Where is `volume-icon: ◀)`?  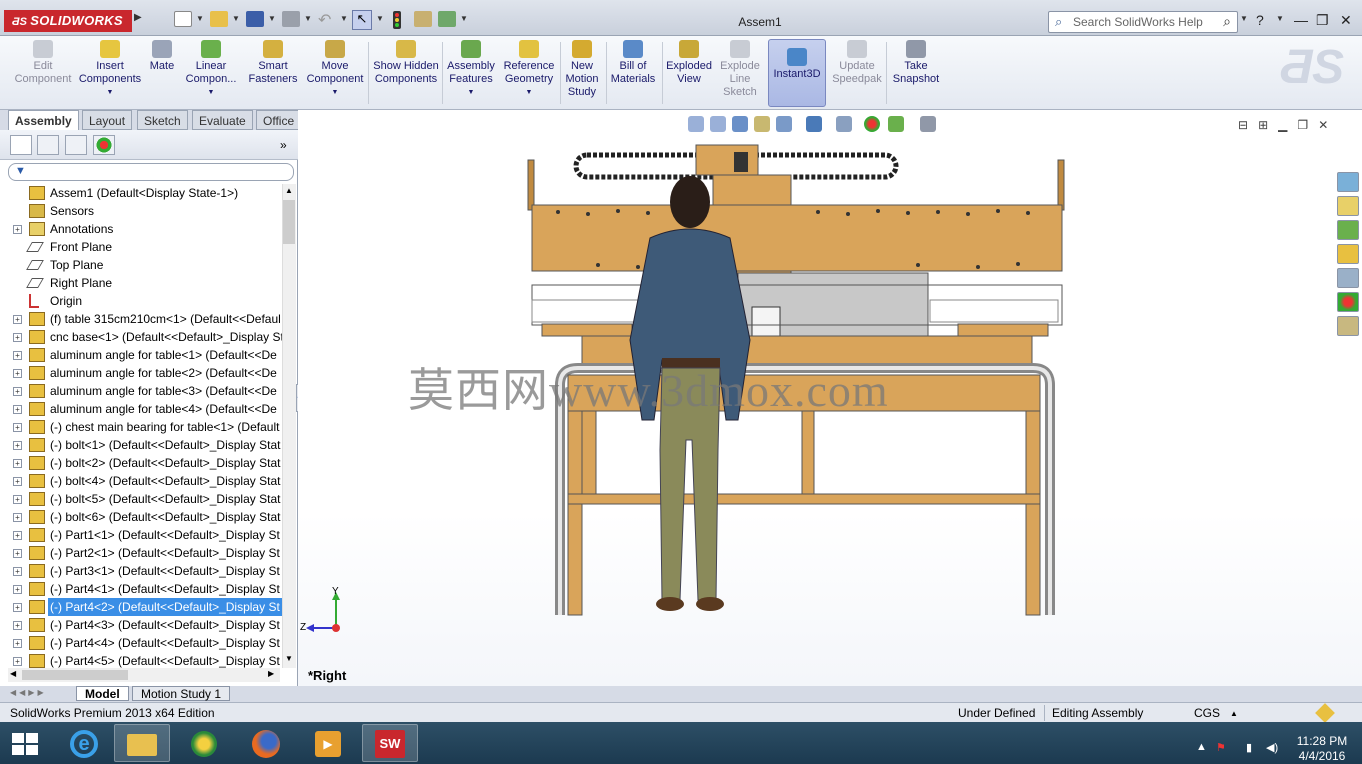
volume-icon: ◀) is located at coordinates (1272, 747).